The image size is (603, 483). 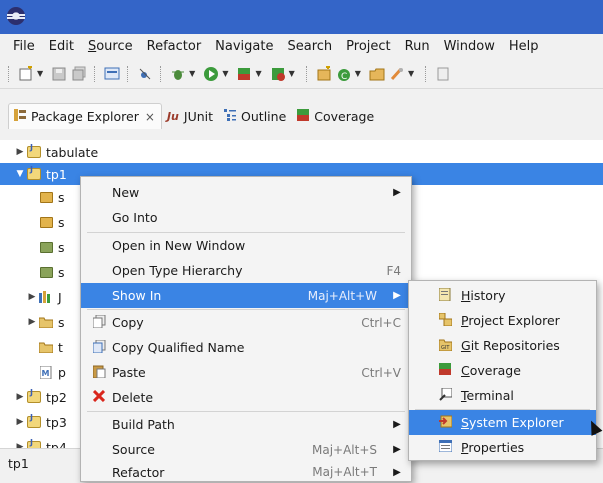 I want to click on menu-item-source: Source Maj+Alt+S ▶, so click(x=246, y=449).